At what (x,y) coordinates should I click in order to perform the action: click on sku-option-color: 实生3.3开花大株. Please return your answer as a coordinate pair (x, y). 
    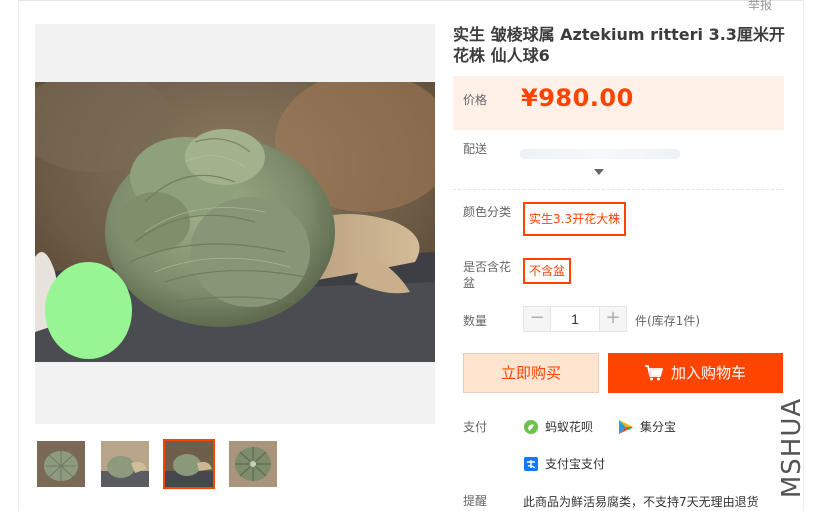
    Looking at the image, I should click on (575, 219).